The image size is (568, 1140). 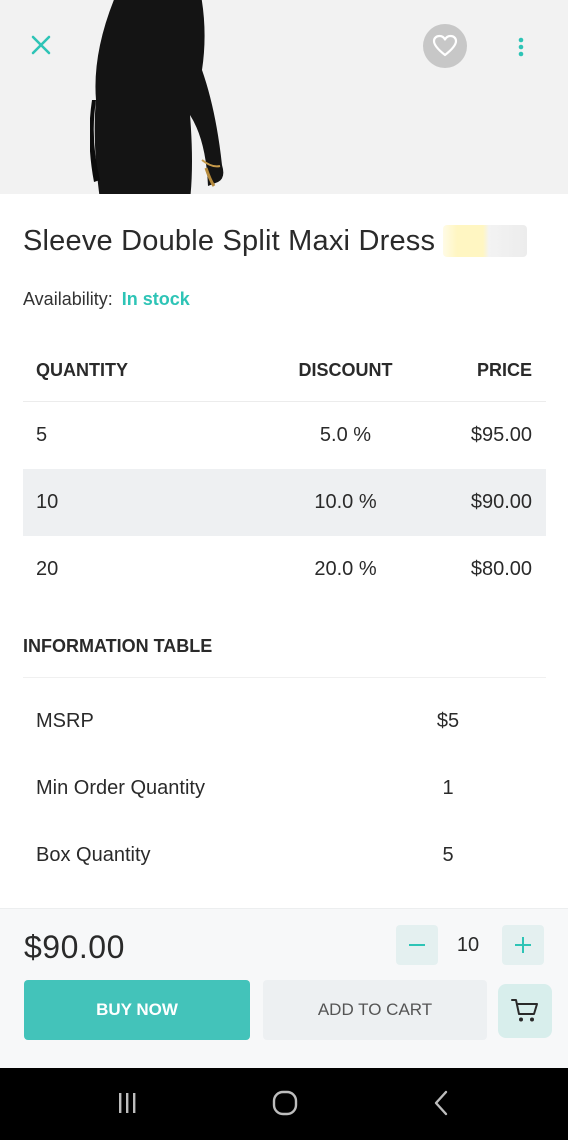 What do you see at coordinates (448, 721) in the screenshot?
I see `info-value: $5` at bounding box center [448, 721].